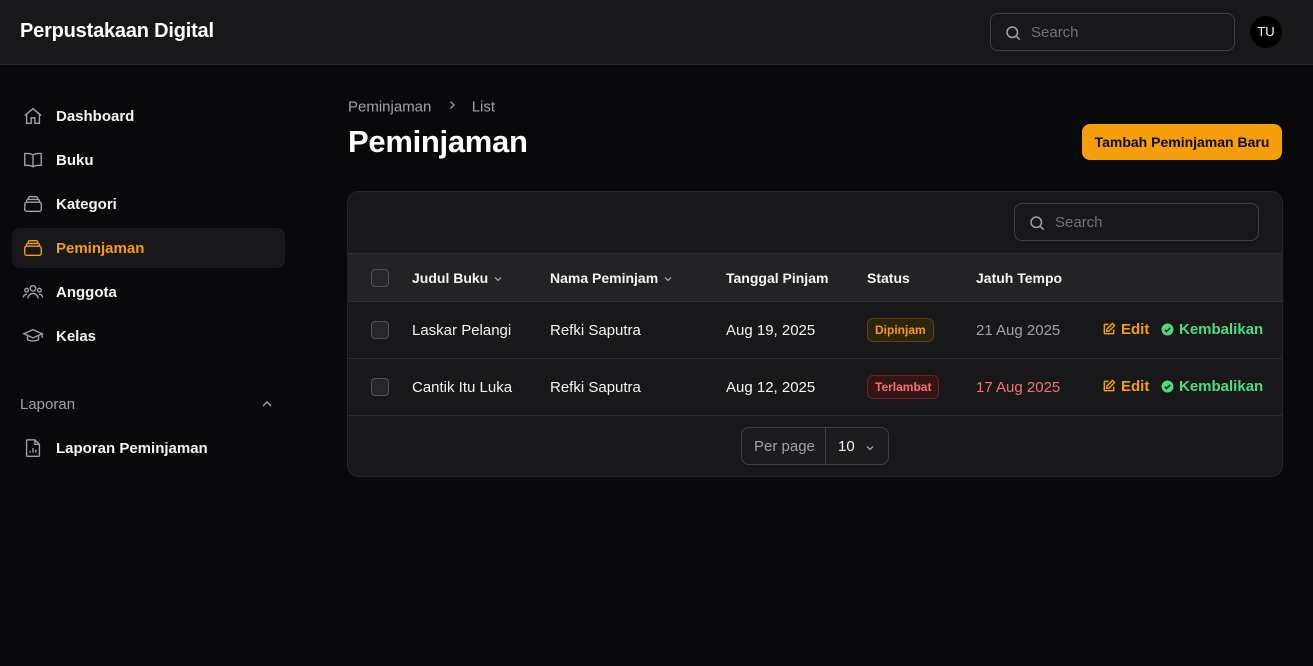 This screenshot has width=1313, height=666. I want to click on column-nama-peminjam: Nama Peminjam, so click(612, 278).